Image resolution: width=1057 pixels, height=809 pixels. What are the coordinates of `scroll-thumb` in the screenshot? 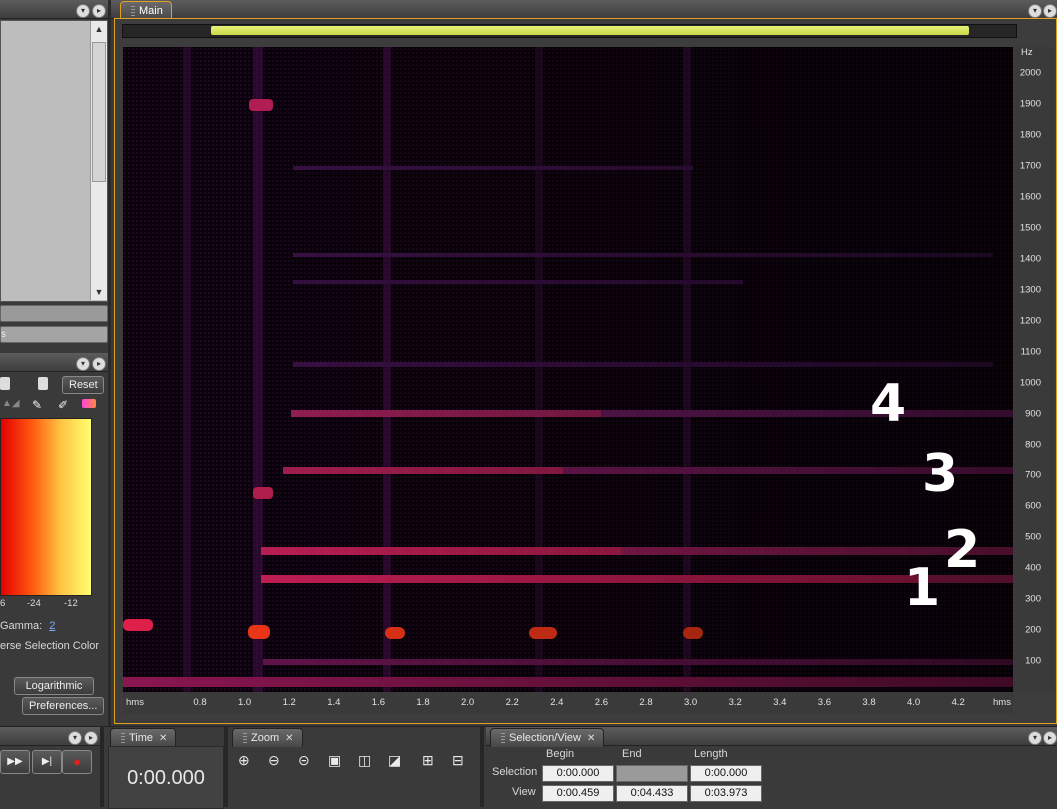 It's located at (99, 112).